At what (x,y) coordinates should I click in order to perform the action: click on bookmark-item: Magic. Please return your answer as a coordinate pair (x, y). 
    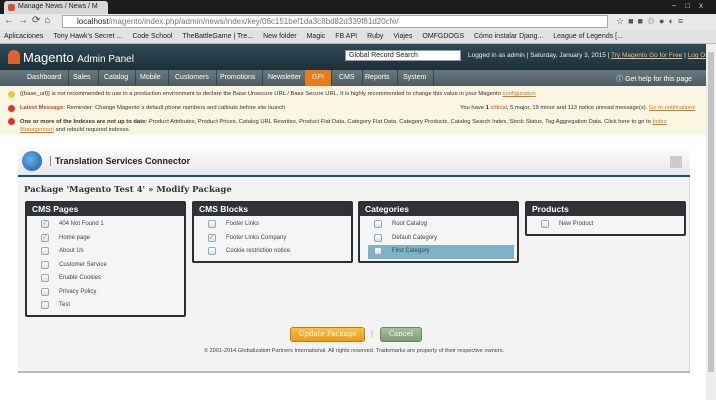
    Looking at the image, I should click on (316, 36).